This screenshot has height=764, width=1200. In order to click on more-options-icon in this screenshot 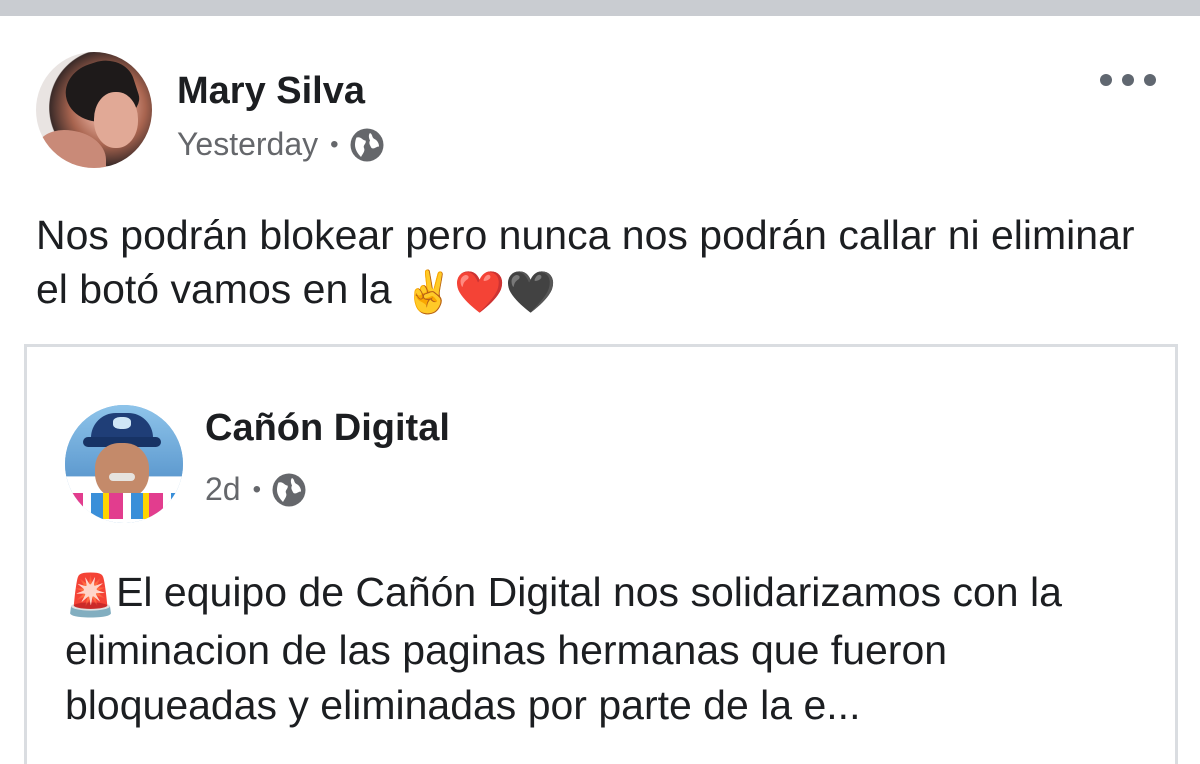, I will do `click(1128, 80)`.